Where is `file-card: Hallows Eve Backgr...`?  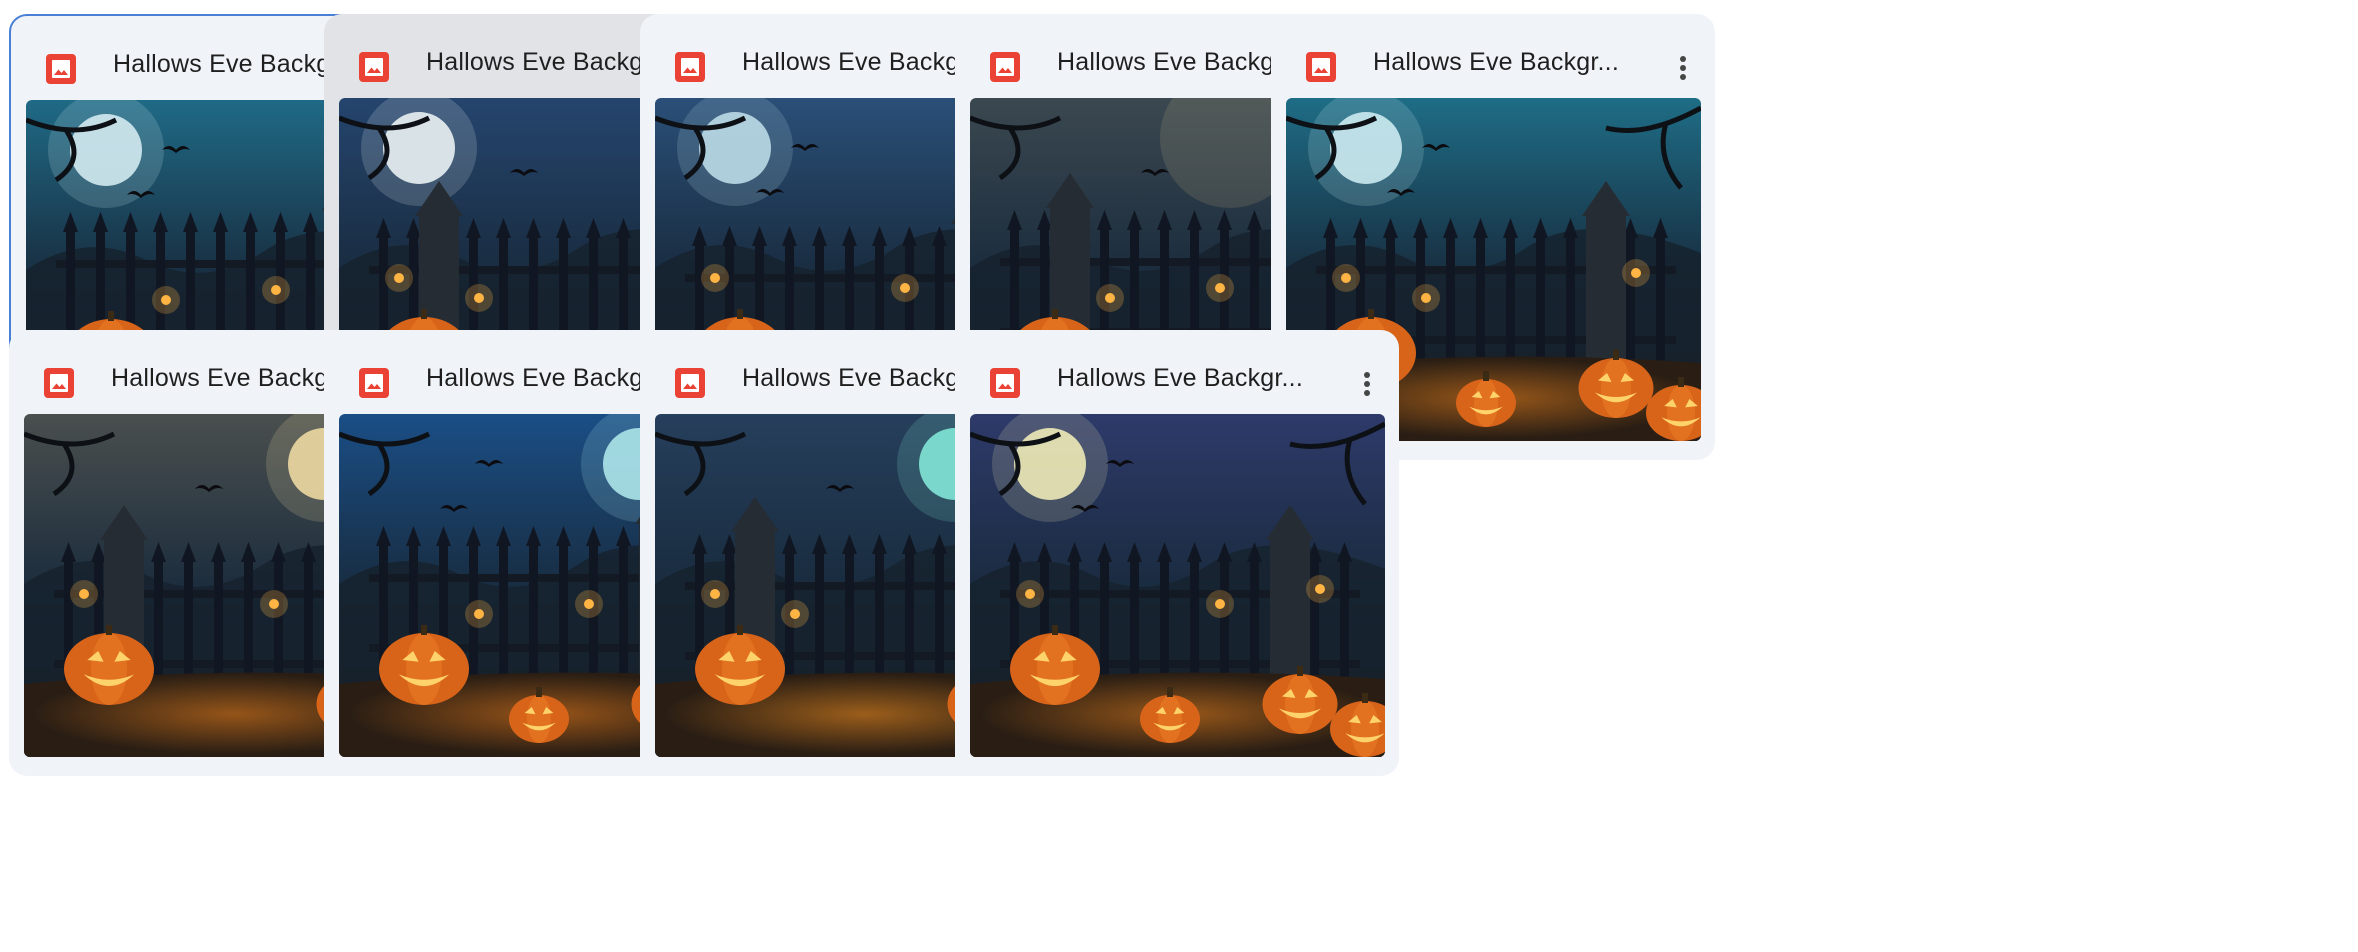 file-card: Hallows Eve Backgr... is located at coordinates (1177, 553).